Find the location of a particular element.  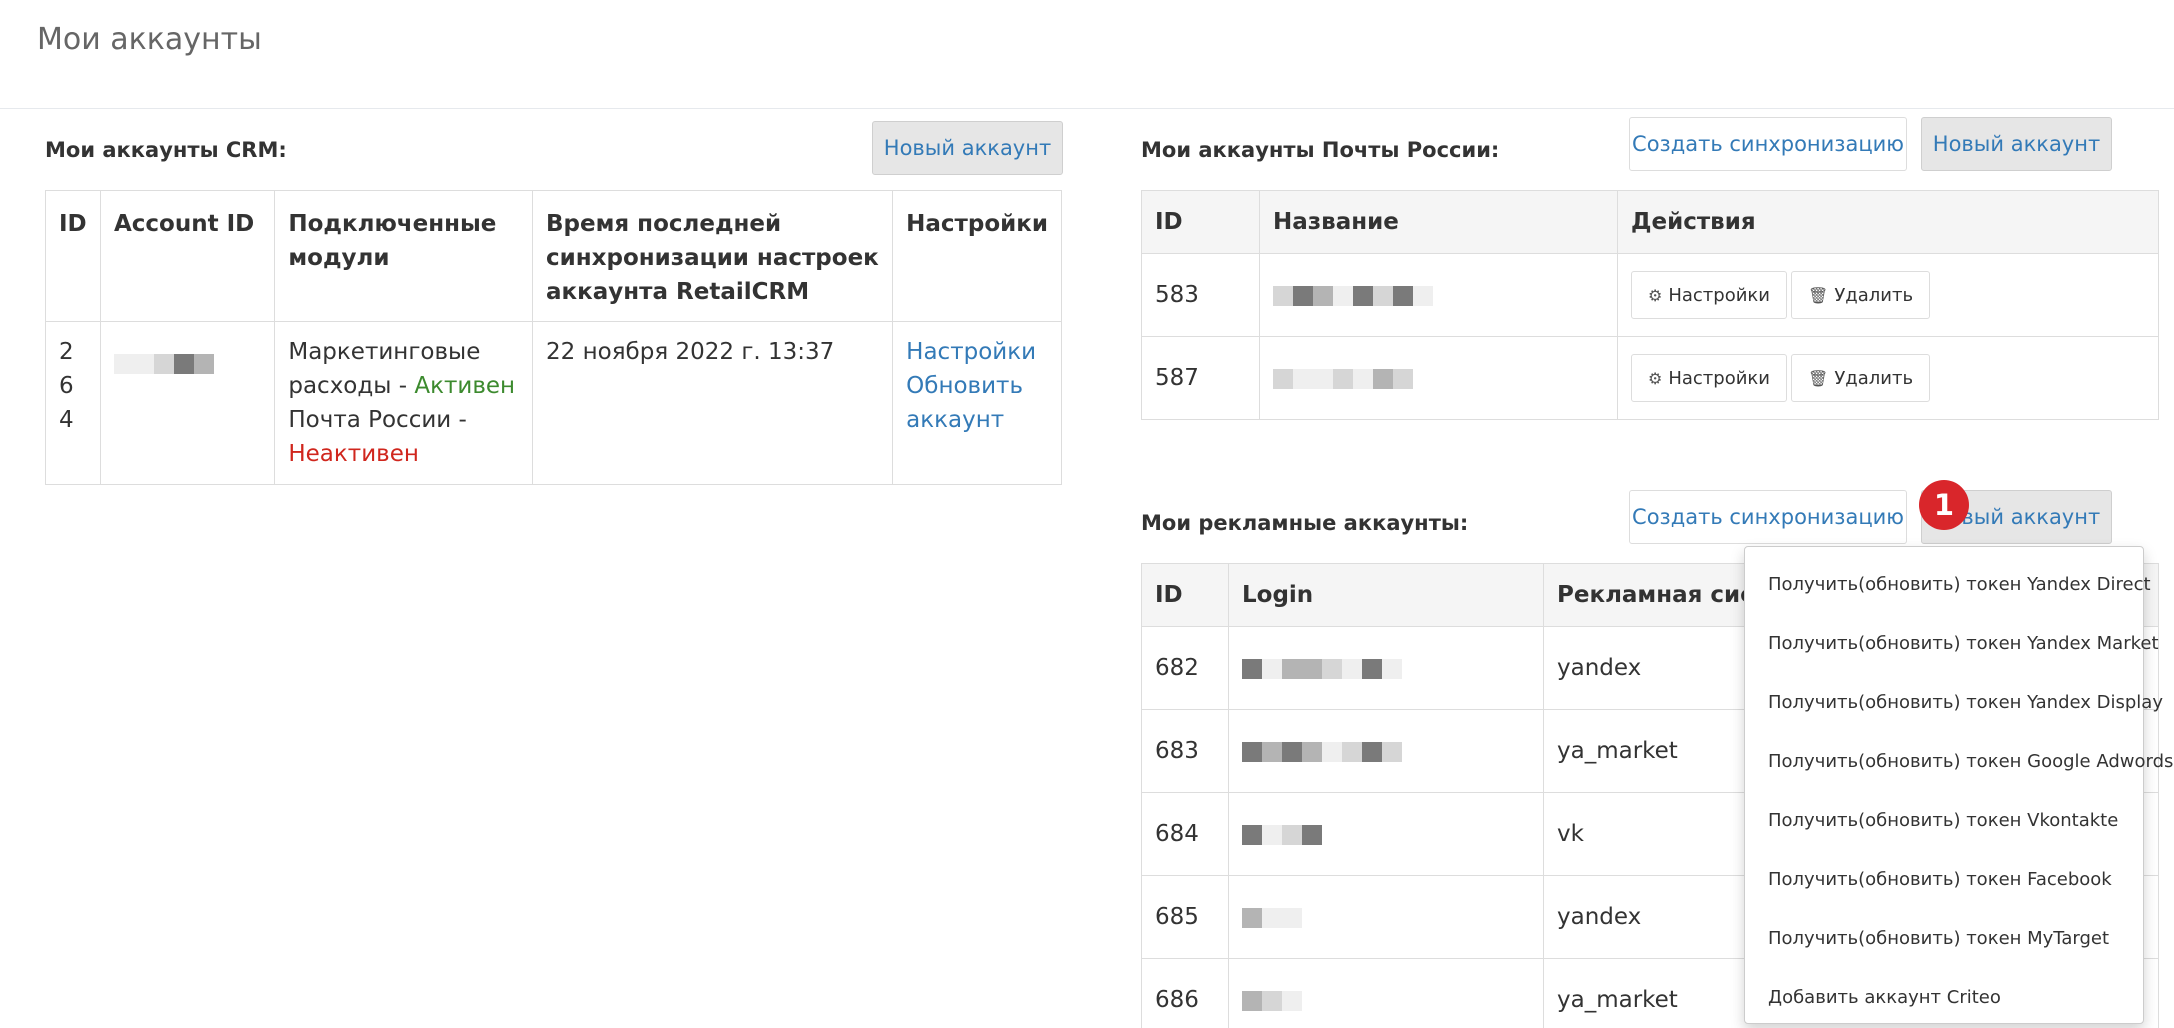

status-active: Активен is located at coordinates (465, 386).